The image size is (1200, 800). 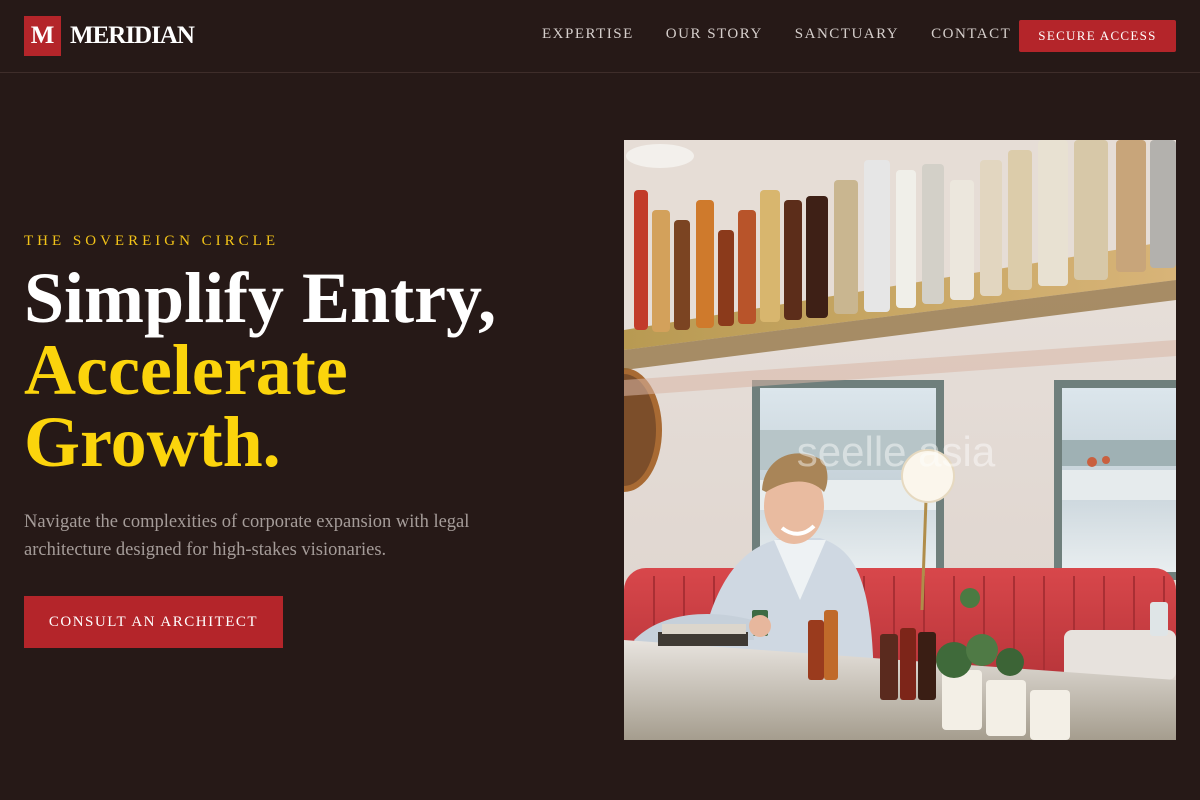 I want to click on nav-item-expertise: EXPERTISE, so click(x=588, y=35).